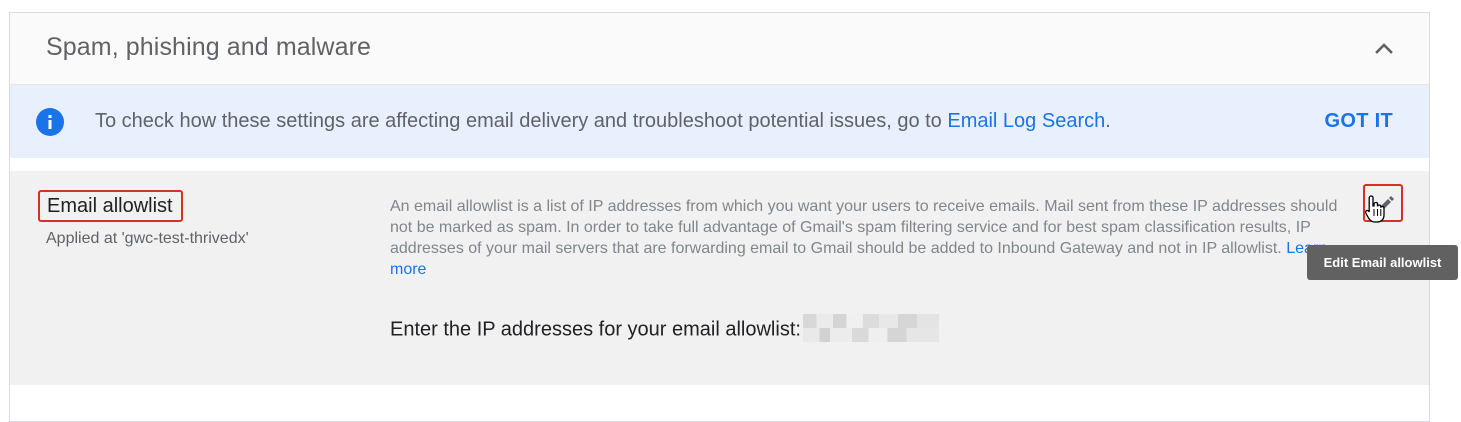 The width and height of the screenshot is (1461, 422). I want to click on section-title: Spam, phishing and malware, so click(208, 47).